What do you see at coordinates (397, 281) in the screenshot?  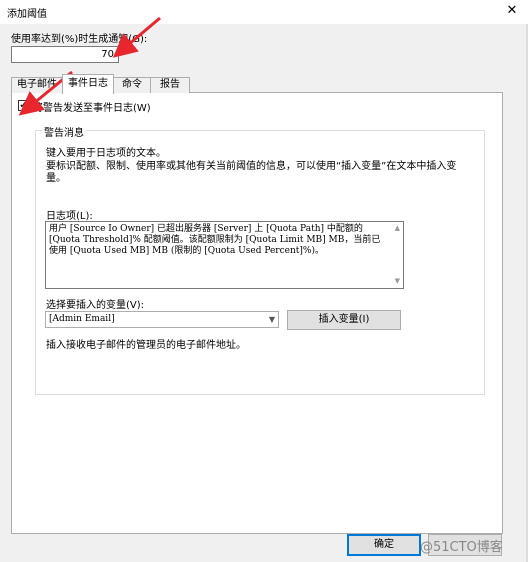 I see `scroll-down-icon: ▼` at bounding box center [397, 281].